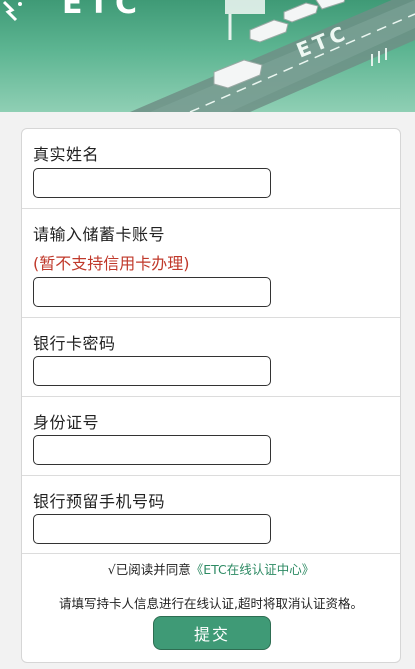 Image resolution: width=415 pixels, height=669 pixels. I want to click on credit-card-not-supported-note: (暂不支持信用卡办理), so click(111, 263).